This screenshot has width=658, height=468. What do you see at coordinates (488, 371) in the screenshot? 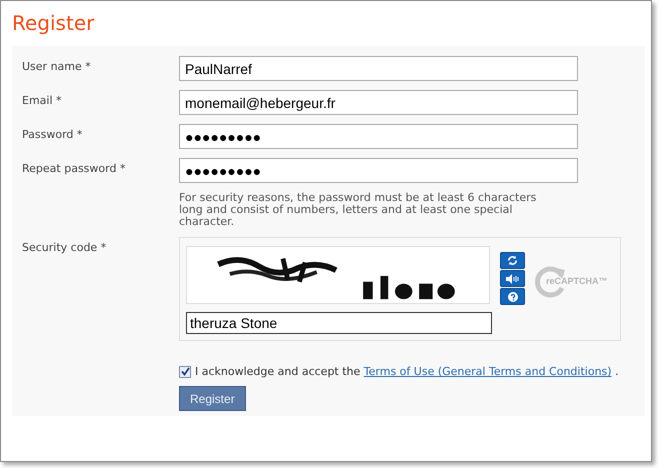
I see `terms-link: Terms of Use (General Terms and Conditions)` at bounding box center [488, 371].